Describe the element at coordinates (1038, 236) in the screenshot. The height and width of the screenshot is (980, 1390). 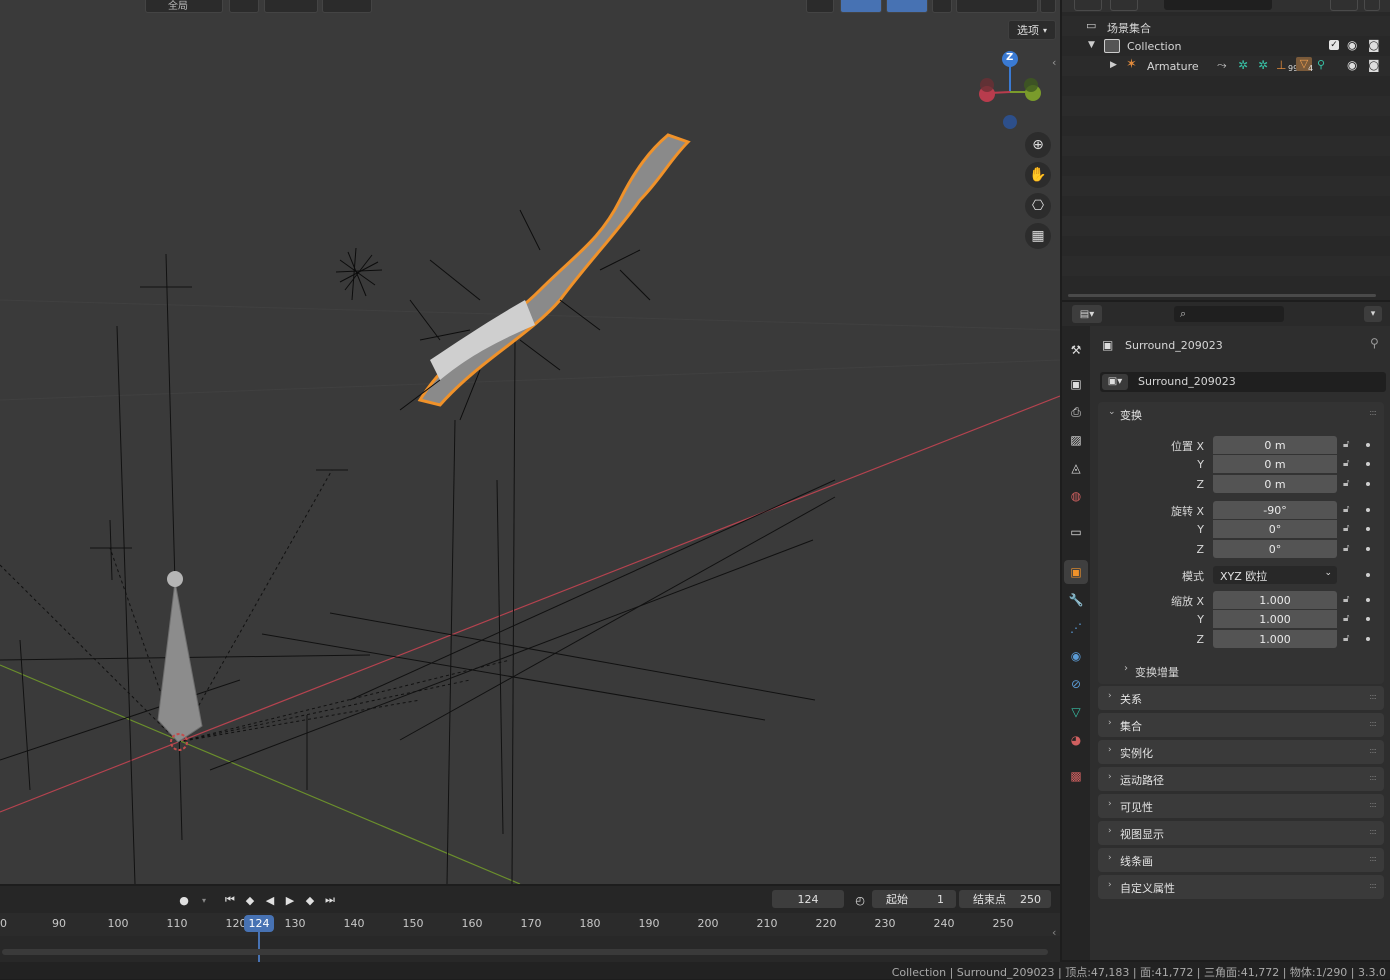
I see `grid-icon: ▦` at that location.